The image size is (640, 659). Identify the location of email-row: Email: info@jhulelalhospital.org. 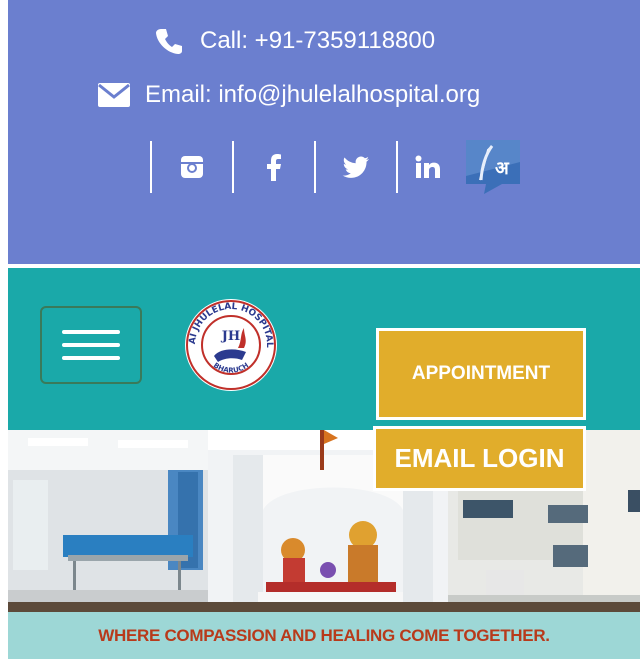
(288, 95).